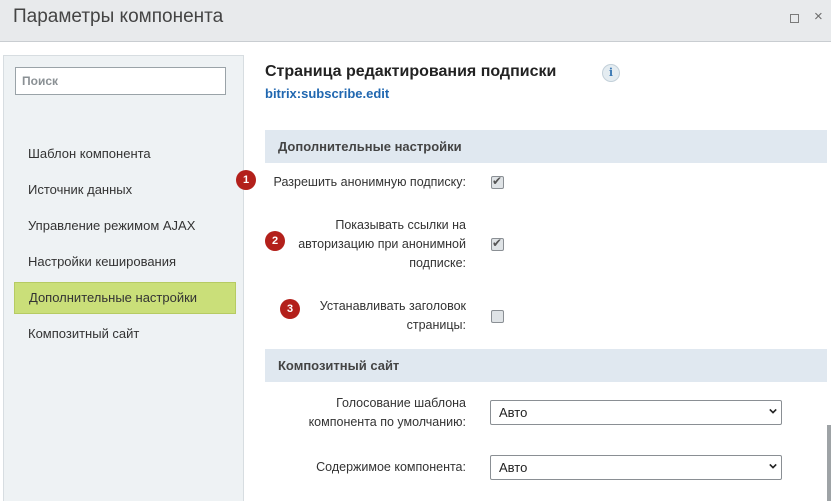 The height and width of the screenshot is (501, 831). Describe the element at coordinates (369, 182) in the screenshot. I see `label-line: Разрешить анонимную подписку:` at that location.